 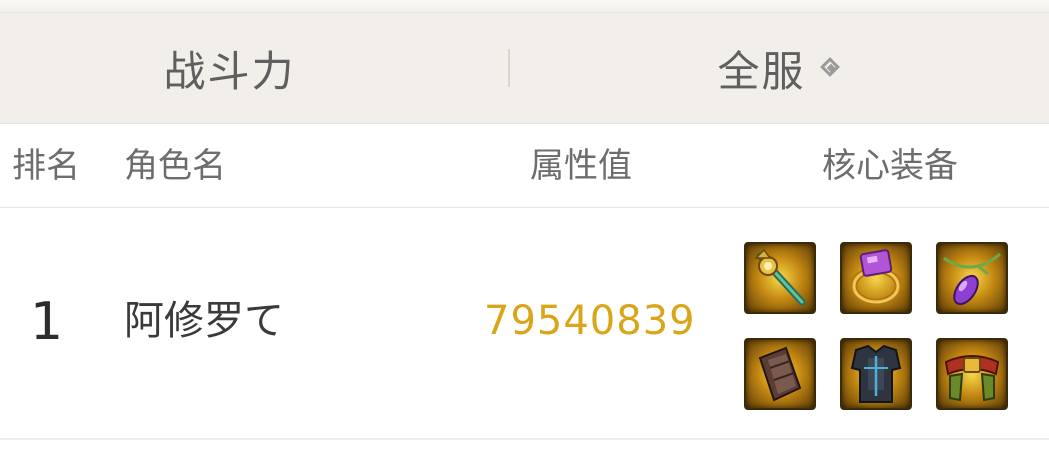 I want to click on core-equipment-grid, so click(x=877, y=328).